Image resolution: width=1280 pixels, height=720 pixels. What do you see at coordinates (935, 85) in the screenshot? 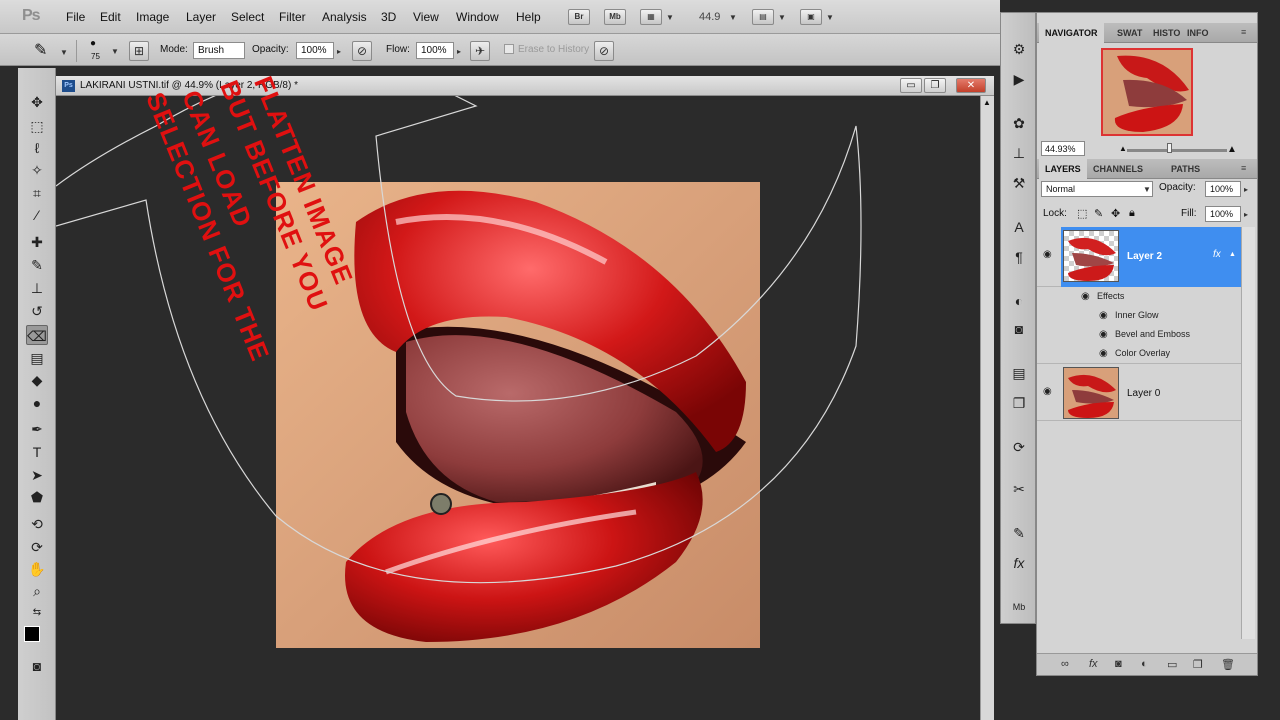
I see `restore-button: ❐` at bounding box center [935, 85].